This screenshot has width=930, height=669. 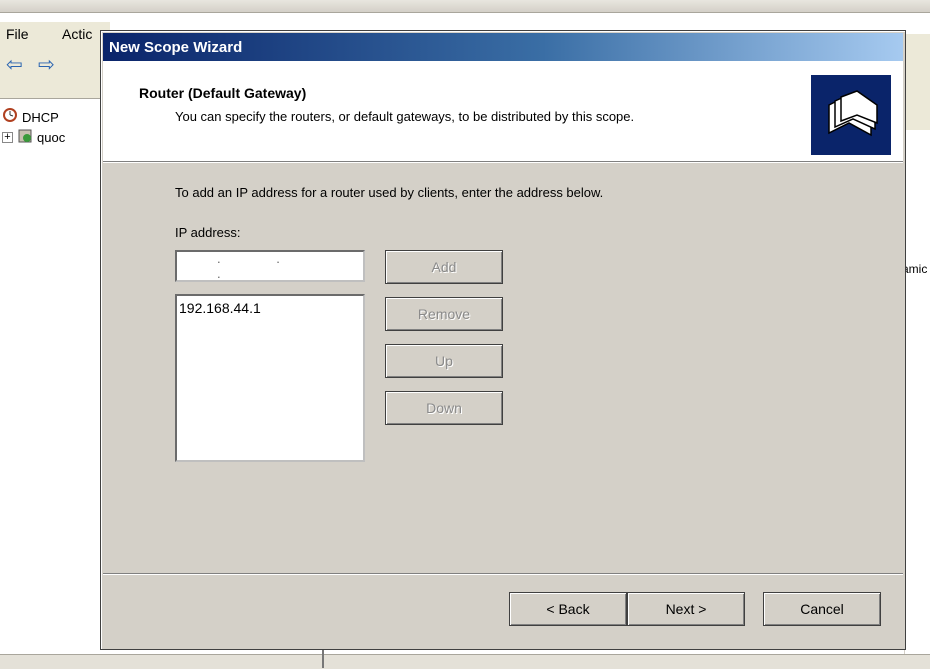 What do you see at coordinates (822, 609) in the screenshot?
I see `cancel-button: Cancel` at bounding box center [822, 609].